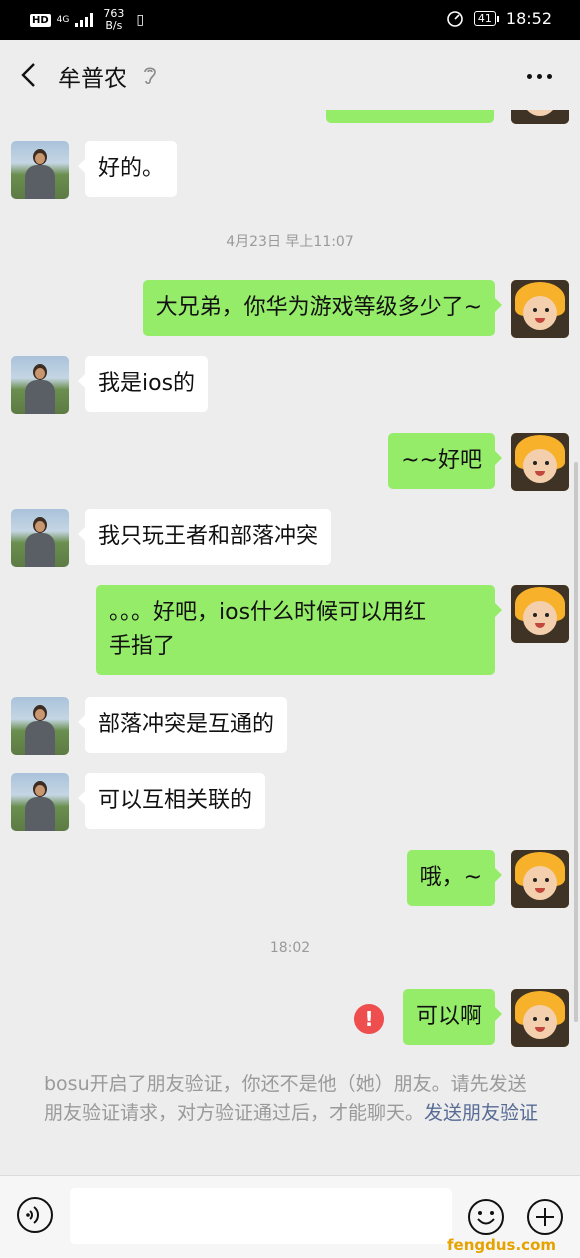  Describe the element at coordinates (545, 1217) in the screenshot. I see `plus-icon` at that location.